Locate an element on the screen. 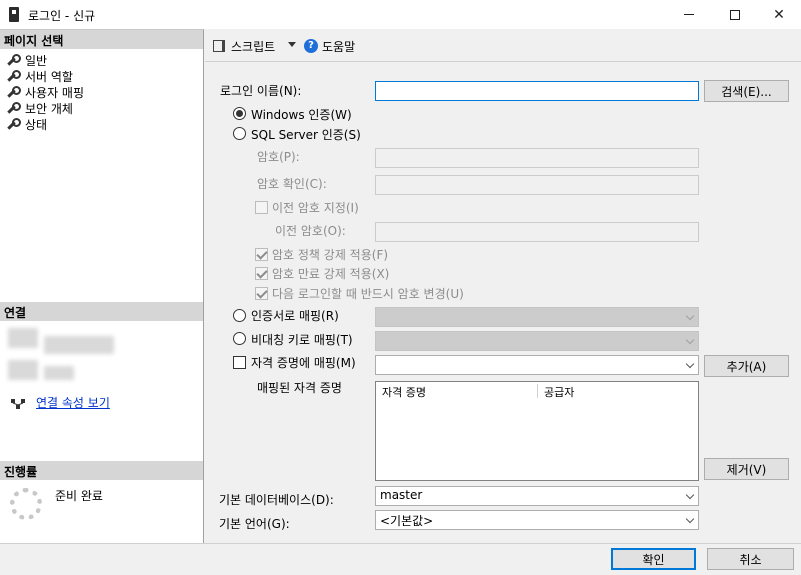 The image size is (801, 575). nav-item-securables: 보안 개체 is located at coordinates (39, 108).